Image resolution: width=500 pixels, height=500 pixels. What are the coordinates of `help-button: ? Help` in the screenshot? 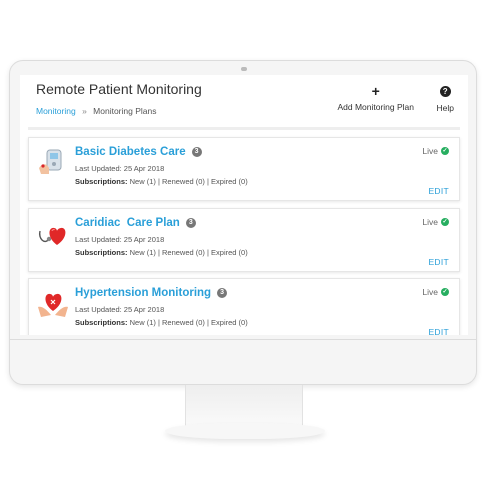 It's located at (445, 99).